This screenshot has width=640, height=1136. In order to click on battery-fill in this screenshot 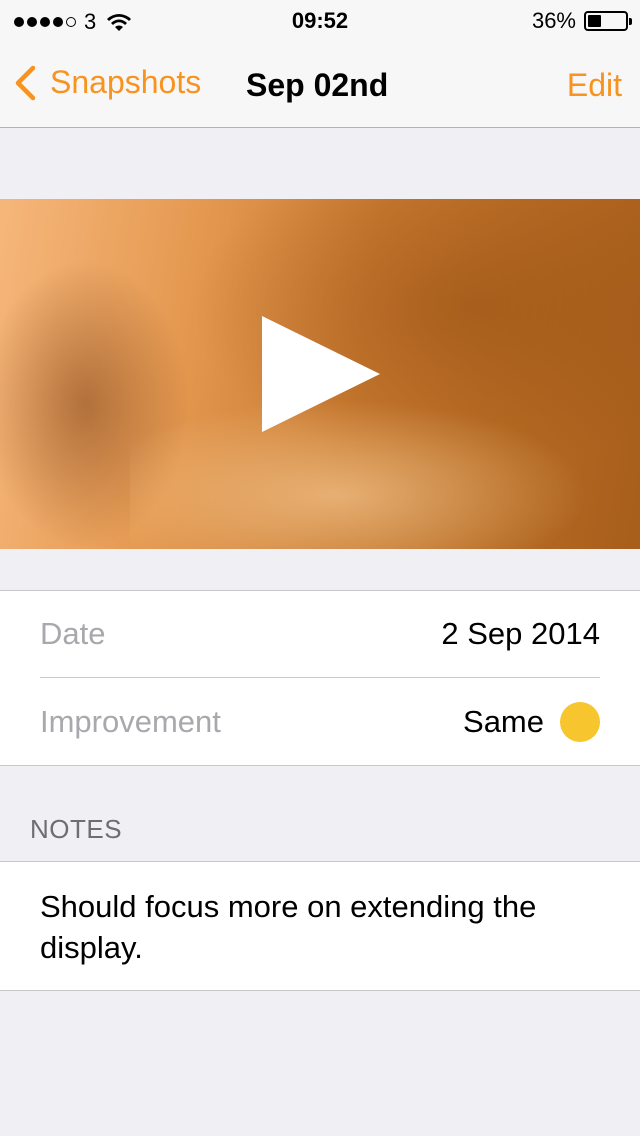, I will do `click(594, 21)`.